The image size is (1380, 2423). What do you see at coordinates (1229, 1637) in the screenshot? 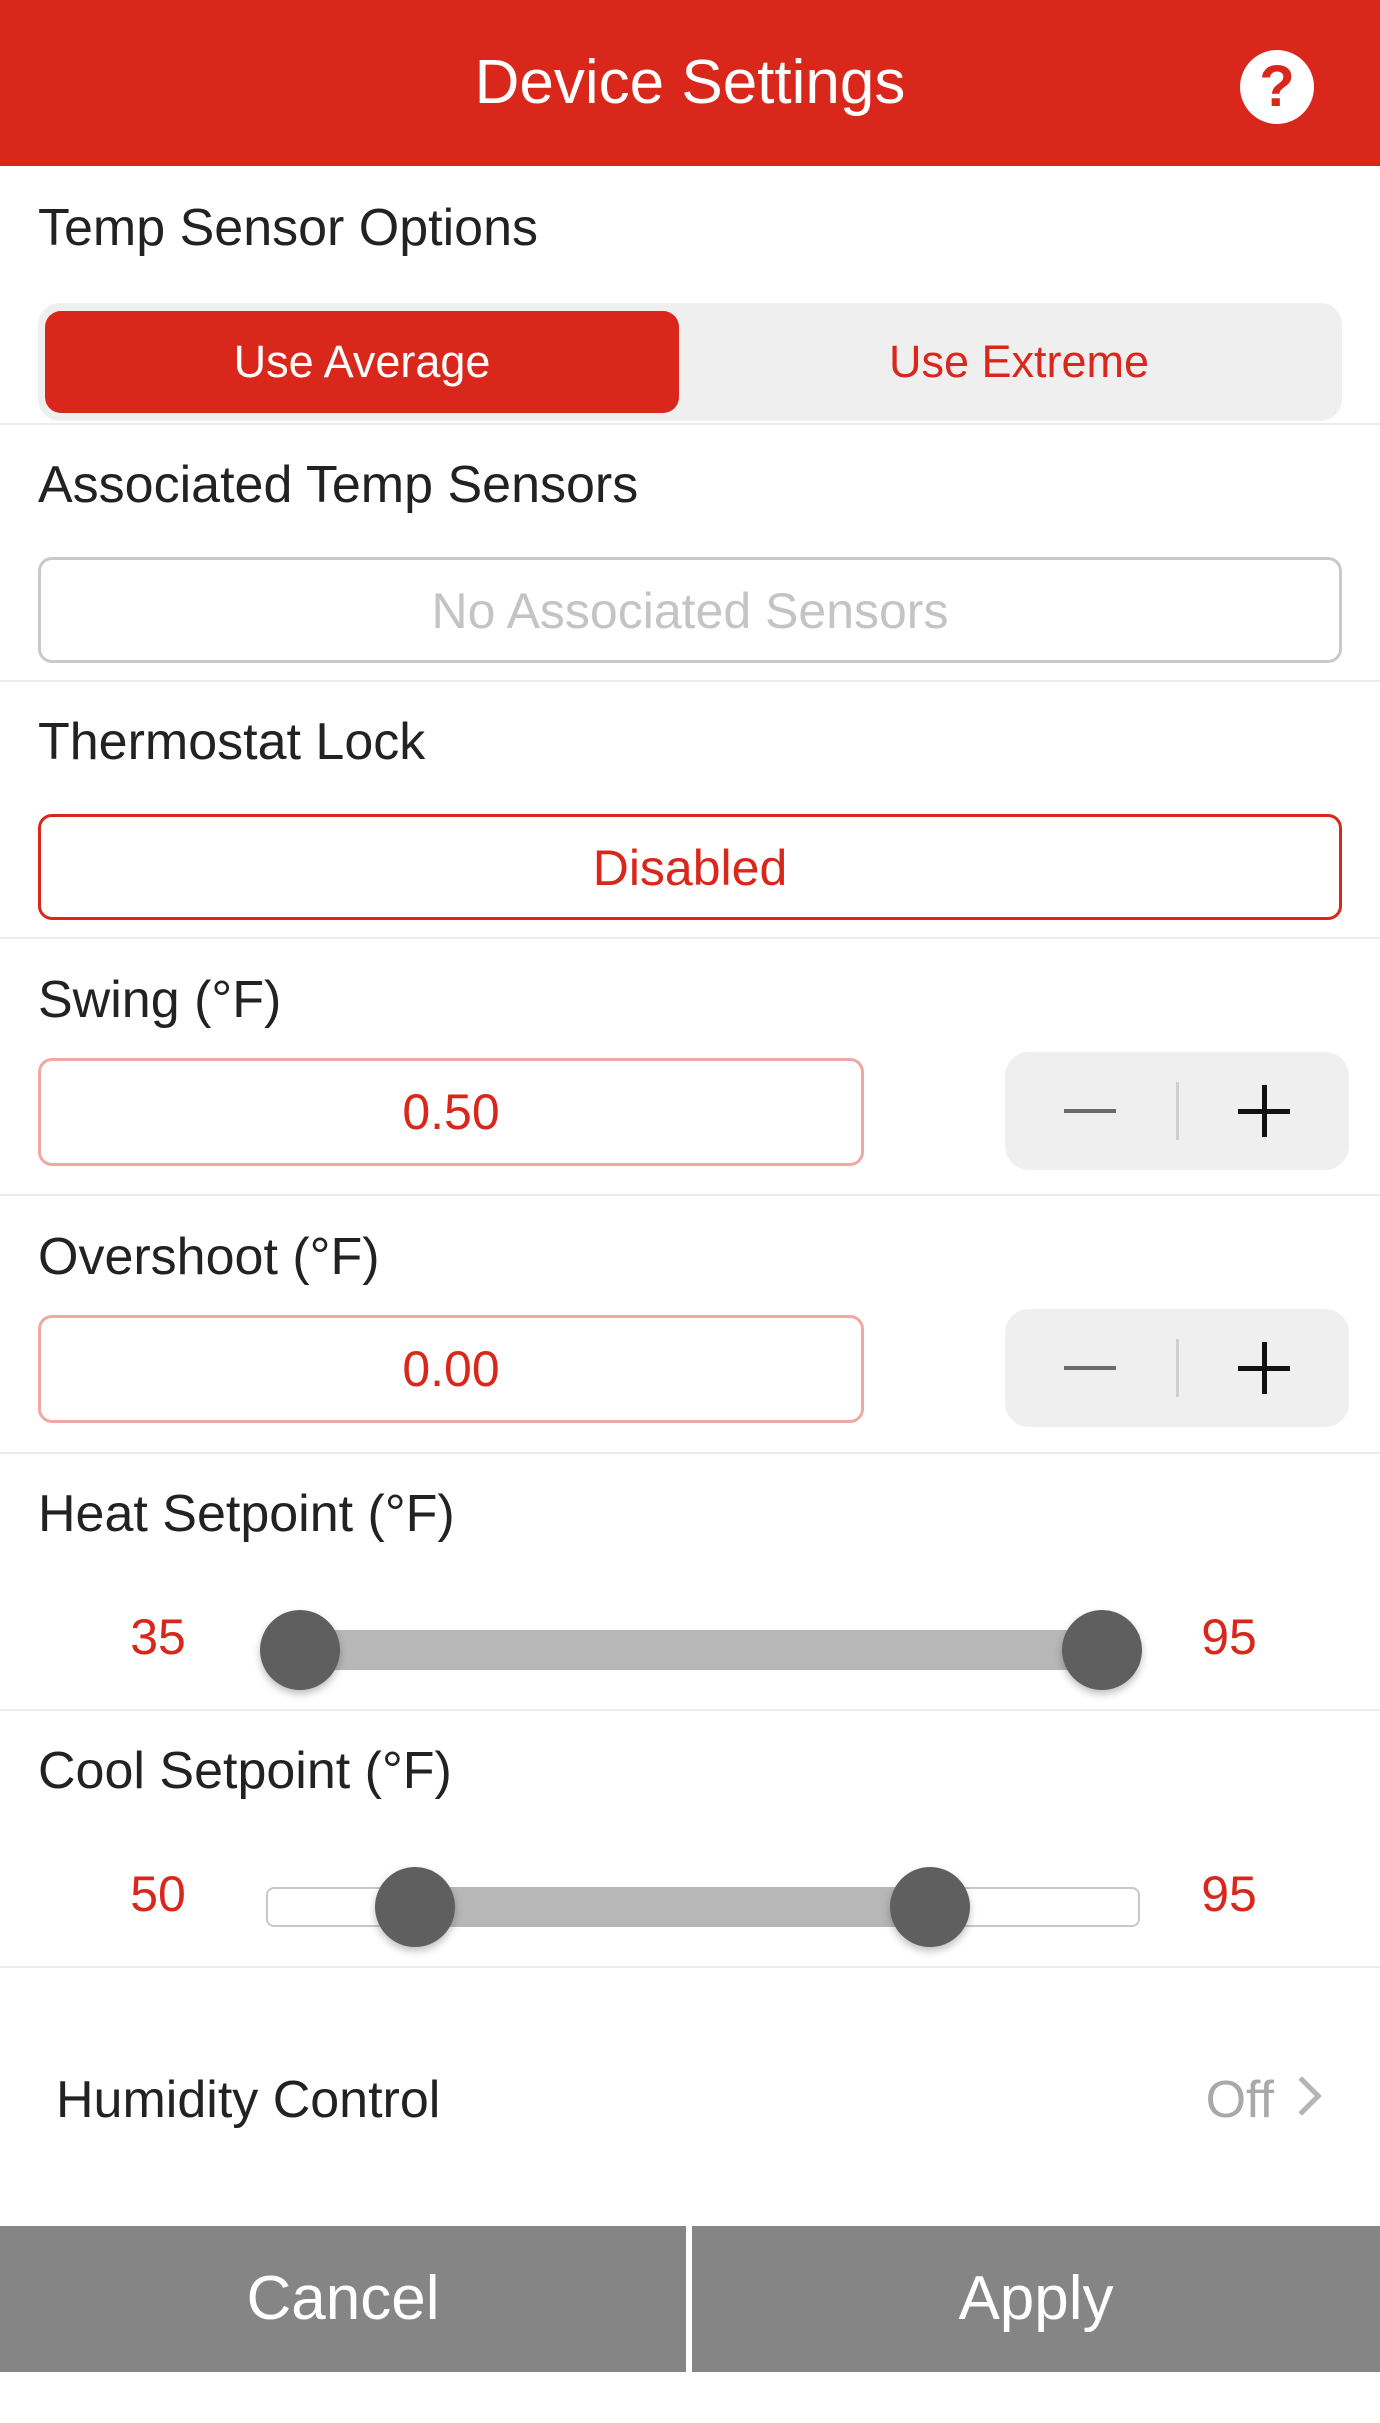
I see `heat-setpoint-max-value: 95` at bounding box center [1229, 1637].